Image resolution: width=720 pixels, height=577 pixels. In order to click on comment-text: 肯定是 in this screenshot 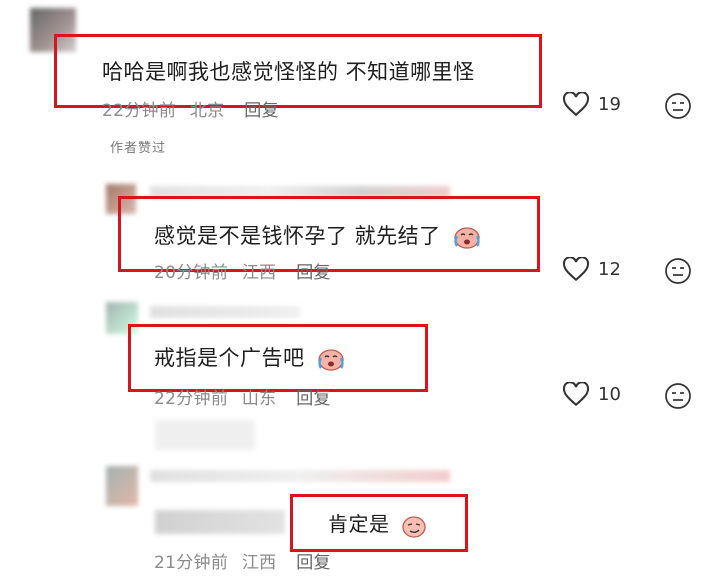, I will do `click(378, 523)`.